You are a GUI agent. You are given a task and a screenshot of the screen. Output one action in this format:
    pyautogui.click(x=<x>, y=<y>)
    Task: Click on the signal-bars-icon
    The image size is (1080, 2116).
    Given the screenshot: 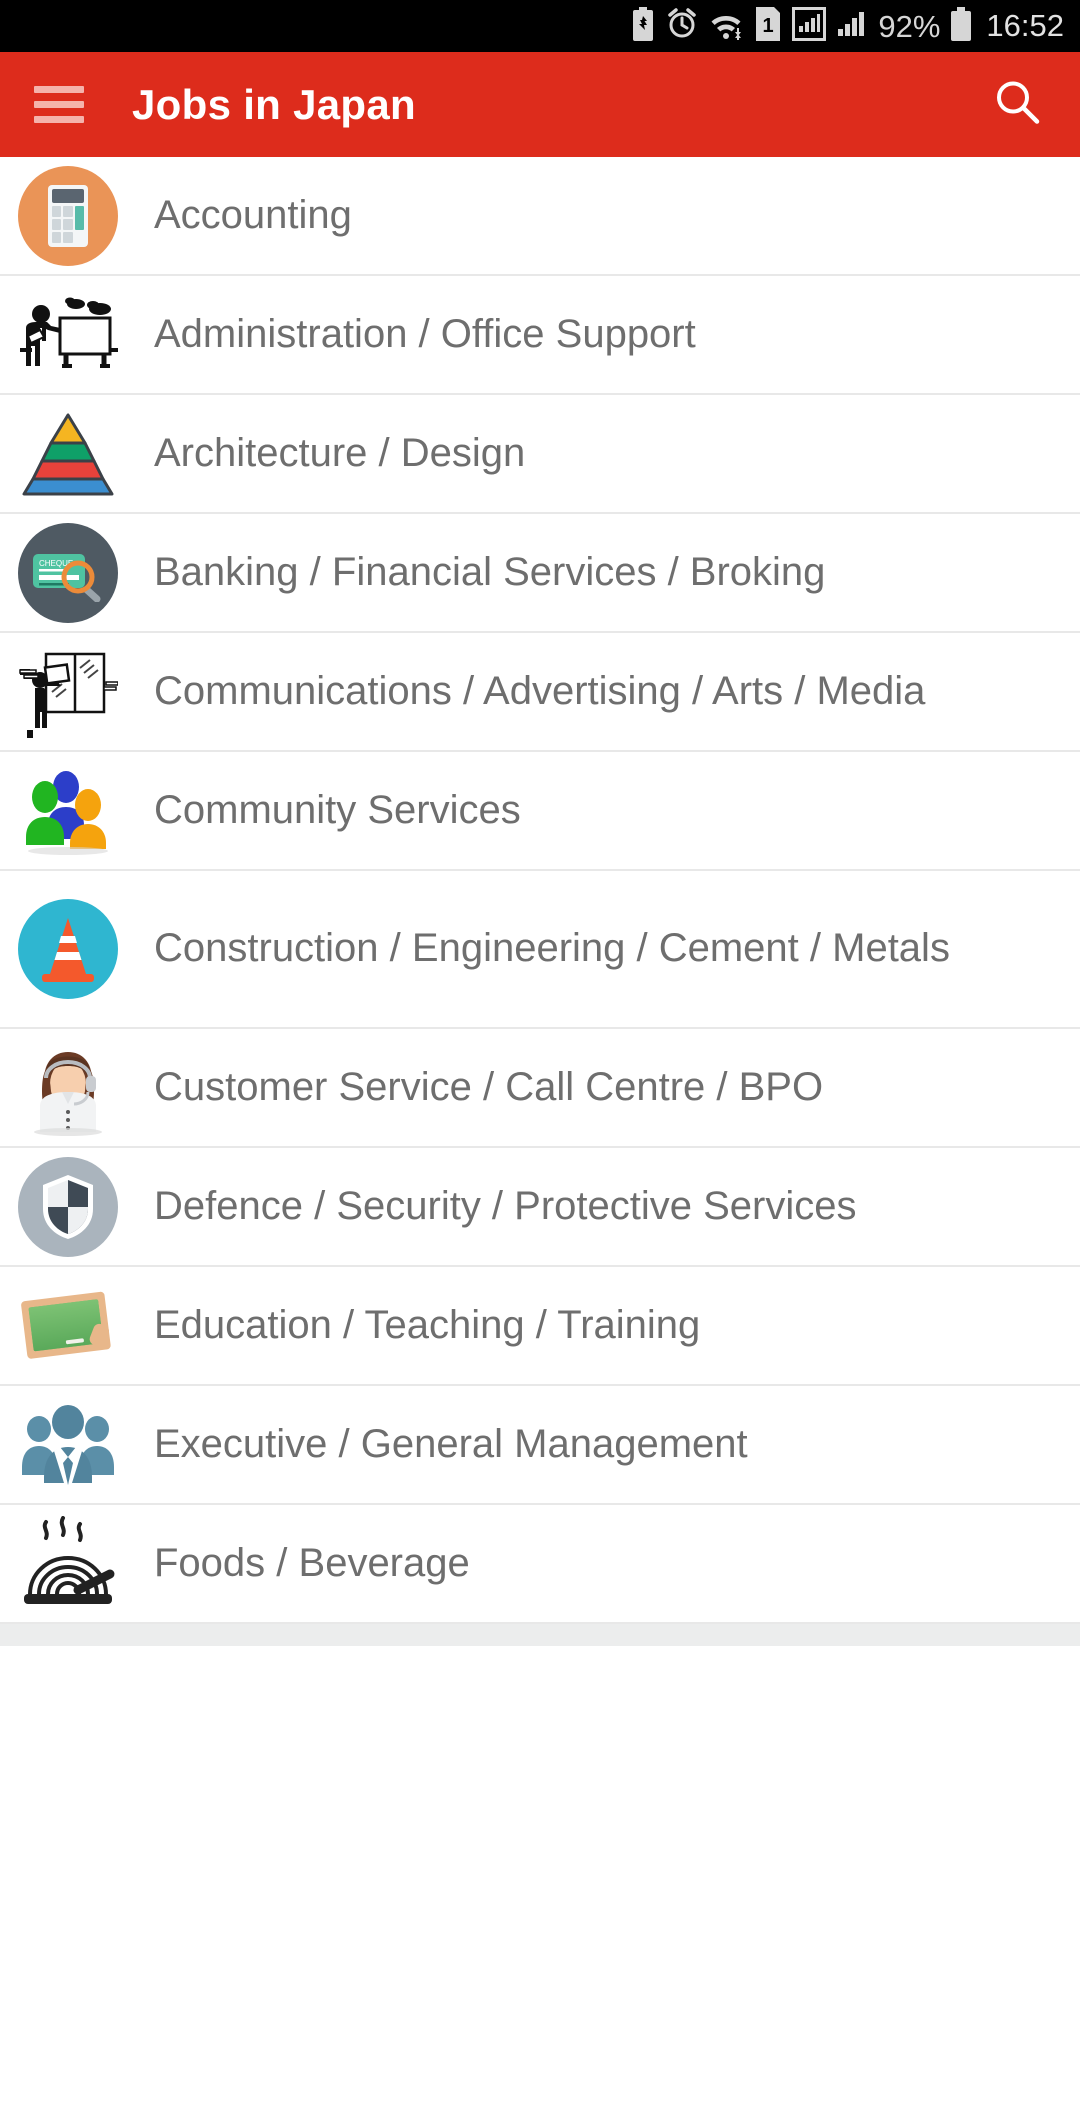 What is the action you would take?
    pyautogui.click(x=852, y=26)
    